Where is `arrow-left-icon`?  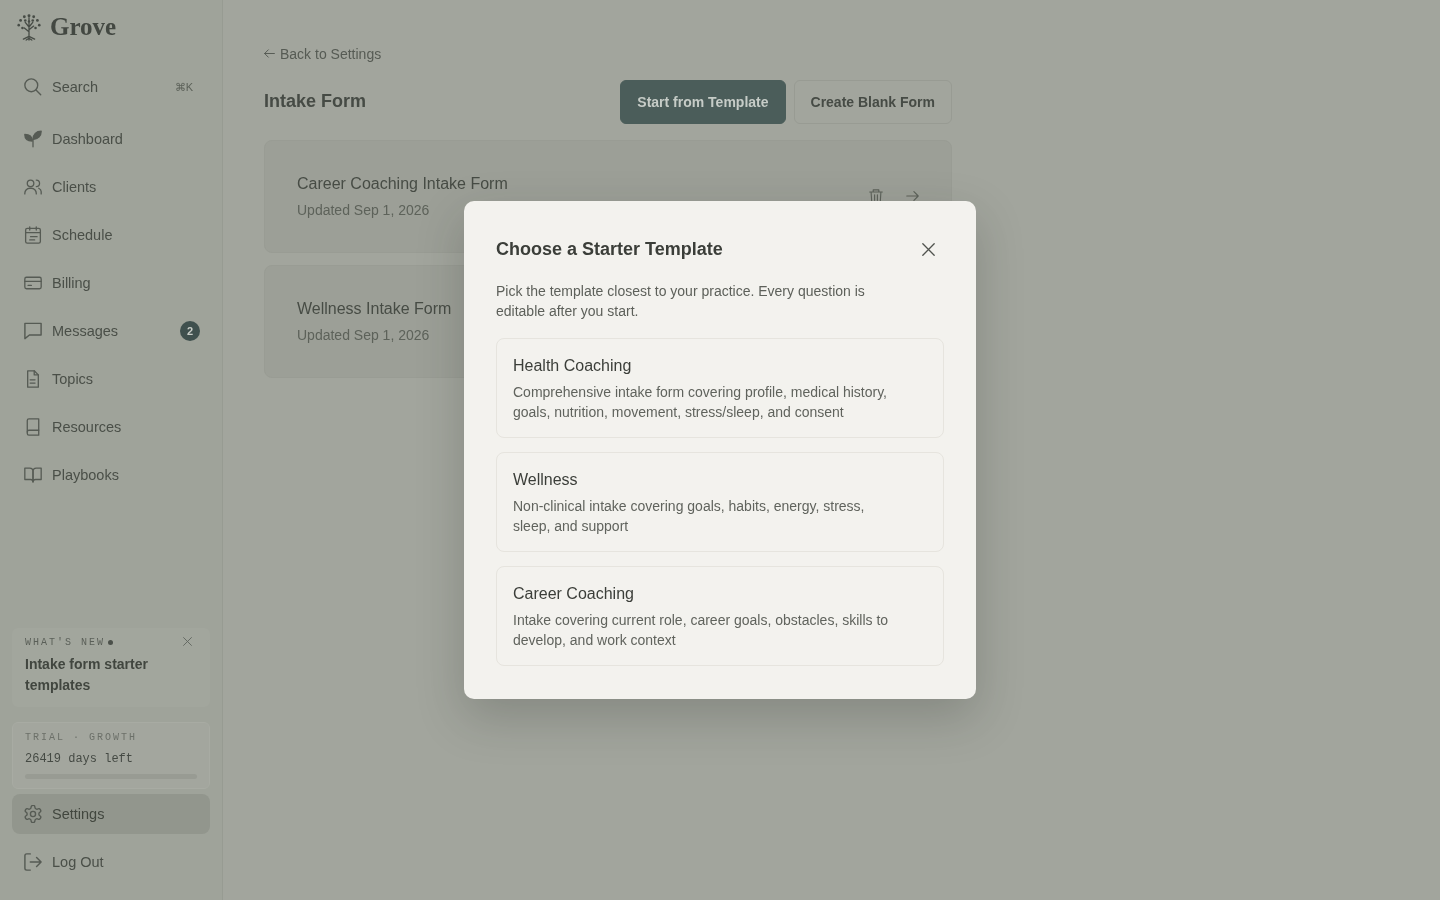
arrow-left-icon is located at coordinates (269, 53).